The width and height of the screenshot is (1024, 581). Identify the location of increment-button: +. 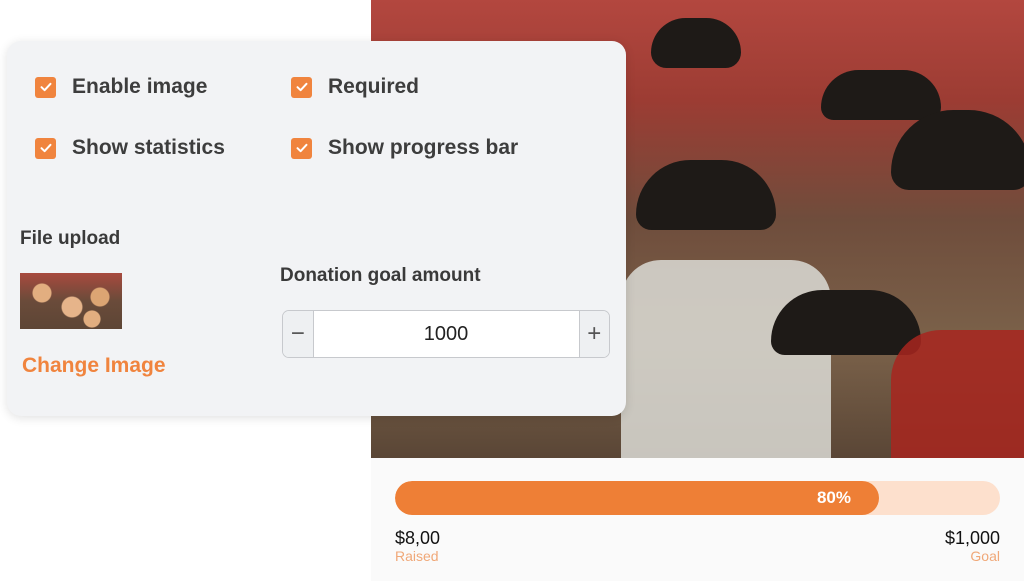
(593, 334).